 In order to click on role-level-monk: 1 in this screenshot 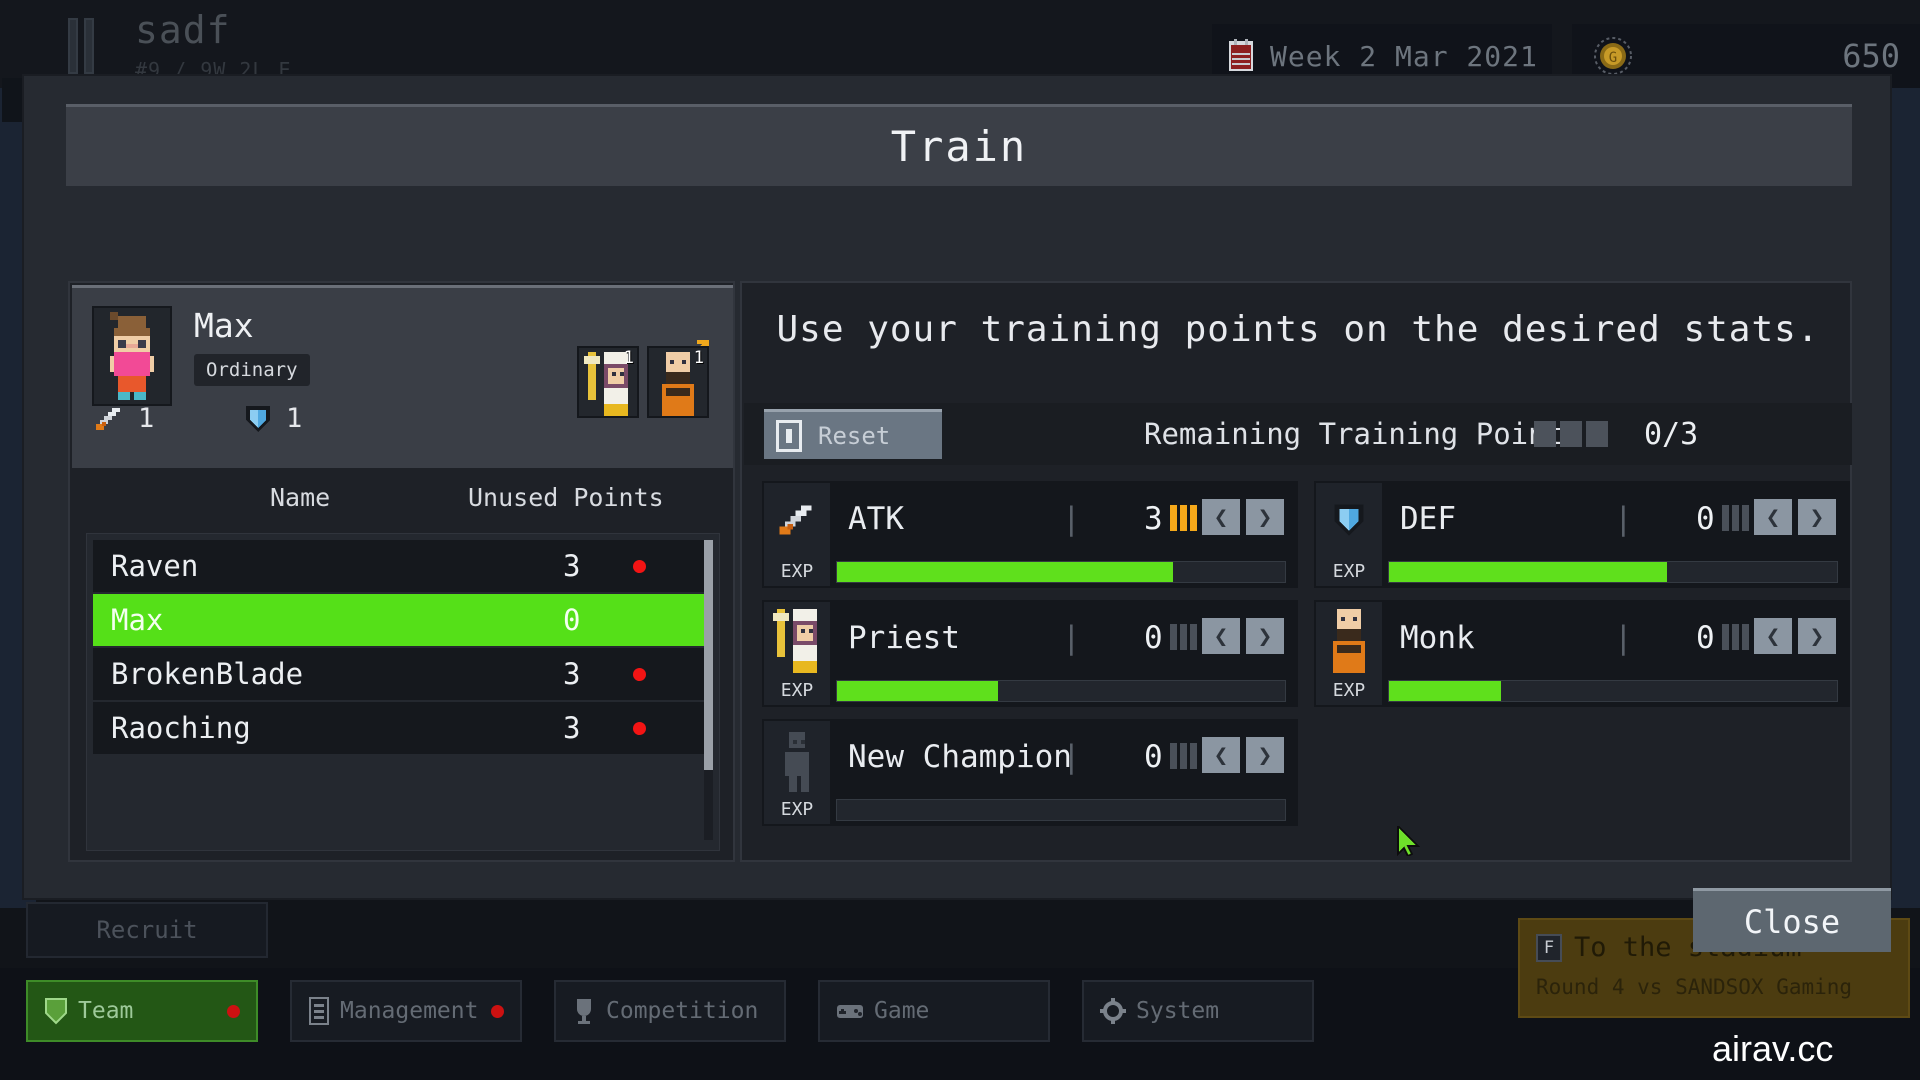, I will do `click(698, 358)`.